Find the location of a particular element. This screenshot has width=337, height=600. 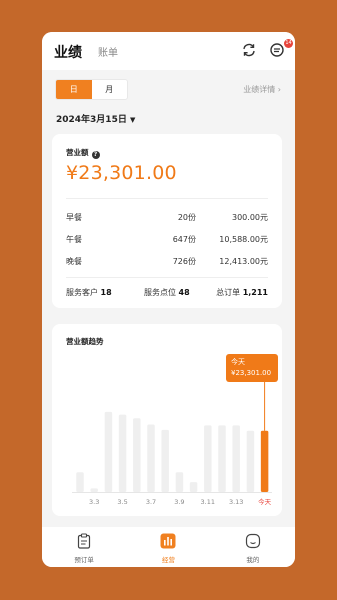

revenue-title: 营业额 is located at coordinates (77, 152).